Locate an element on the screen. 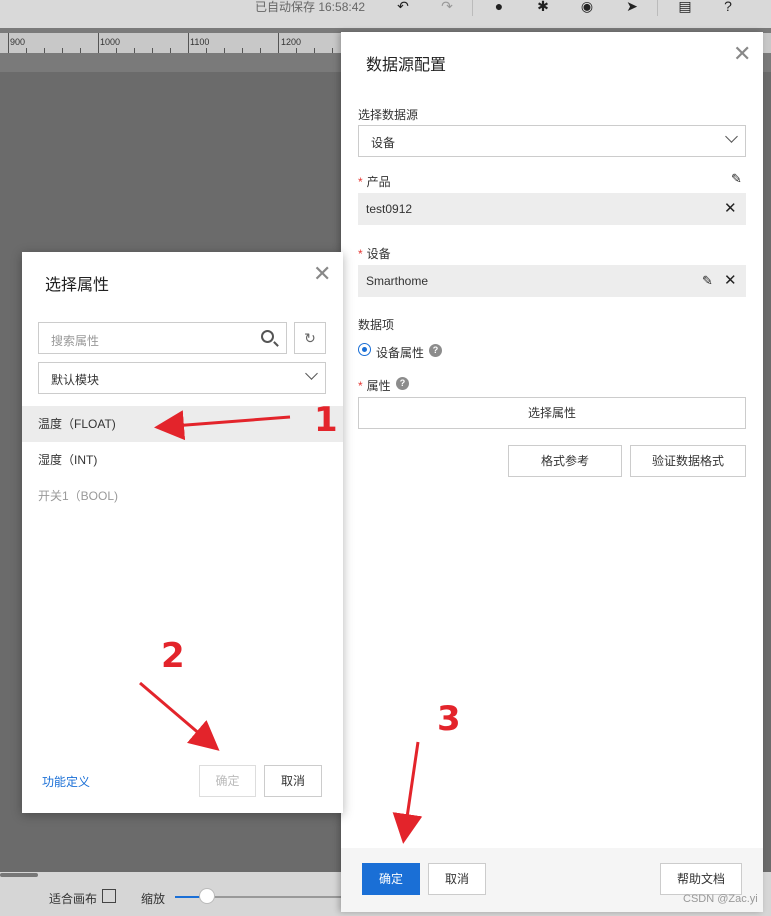 The width and height of the screenshot is (771, 916). attr-label: * 属性 is located at coordinates (374, 386).